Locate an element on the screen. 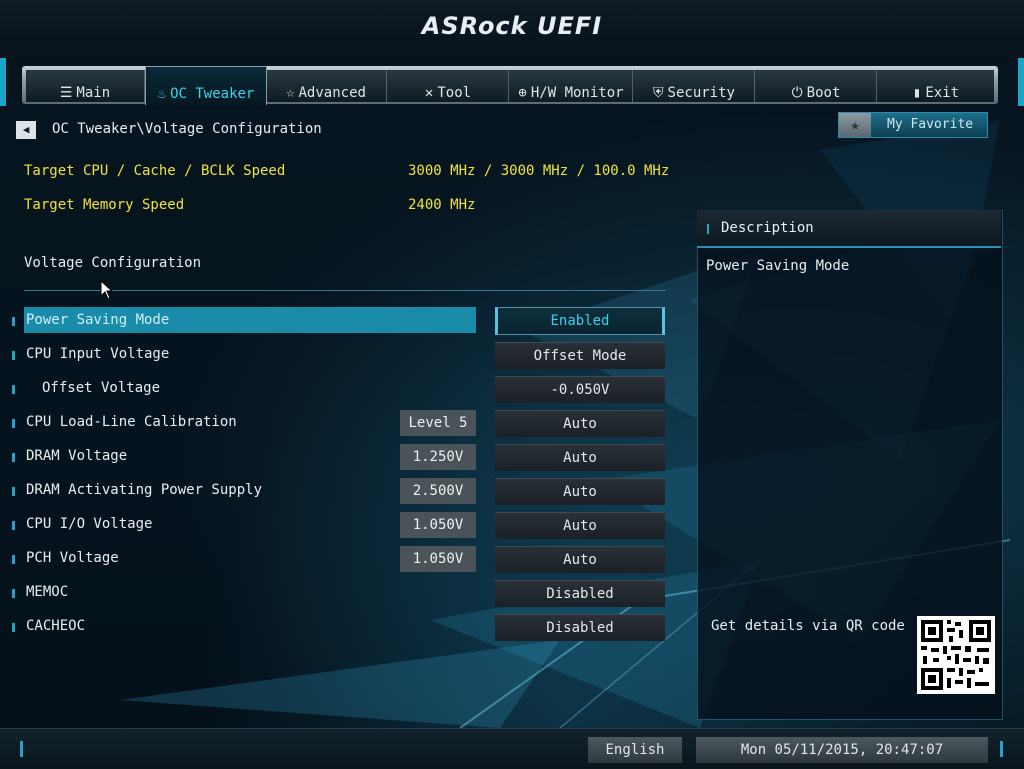 This screenshot has width=1024, height=769. setting-readout: 2.500V is located at coordinates (438, 491).